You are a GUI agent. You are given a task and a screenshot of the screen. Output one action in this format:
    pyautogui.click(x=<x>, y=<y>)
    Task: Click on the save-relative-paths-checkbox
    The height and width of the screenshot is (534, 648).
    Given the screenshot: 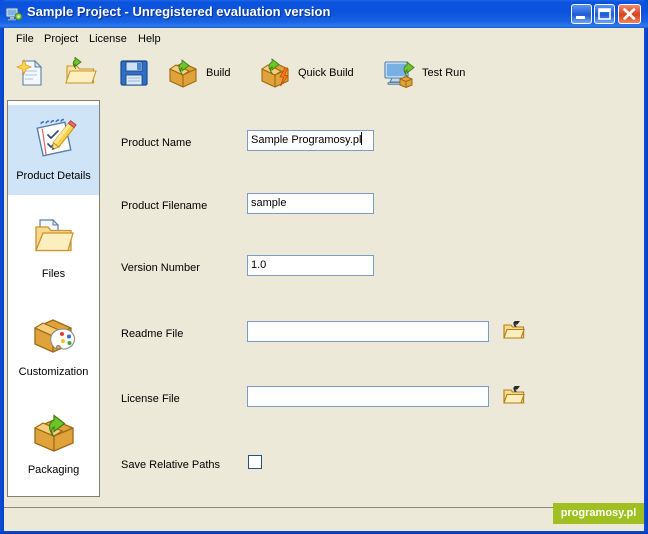 What is the action you would take?
    pyautogui.click(x=255, y=462)
    